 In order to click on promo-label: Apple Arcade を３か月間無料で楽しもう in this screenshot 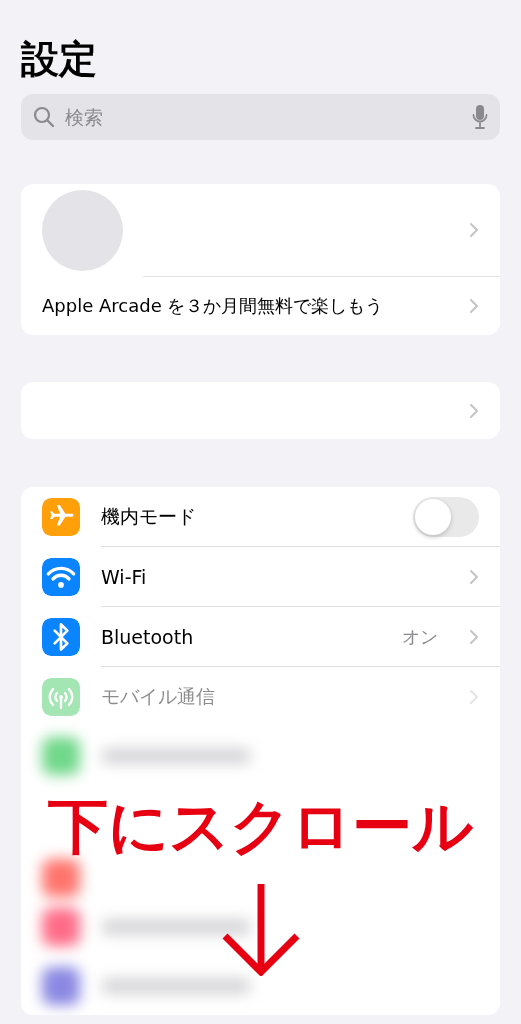, I will do `click(213, 306)`.